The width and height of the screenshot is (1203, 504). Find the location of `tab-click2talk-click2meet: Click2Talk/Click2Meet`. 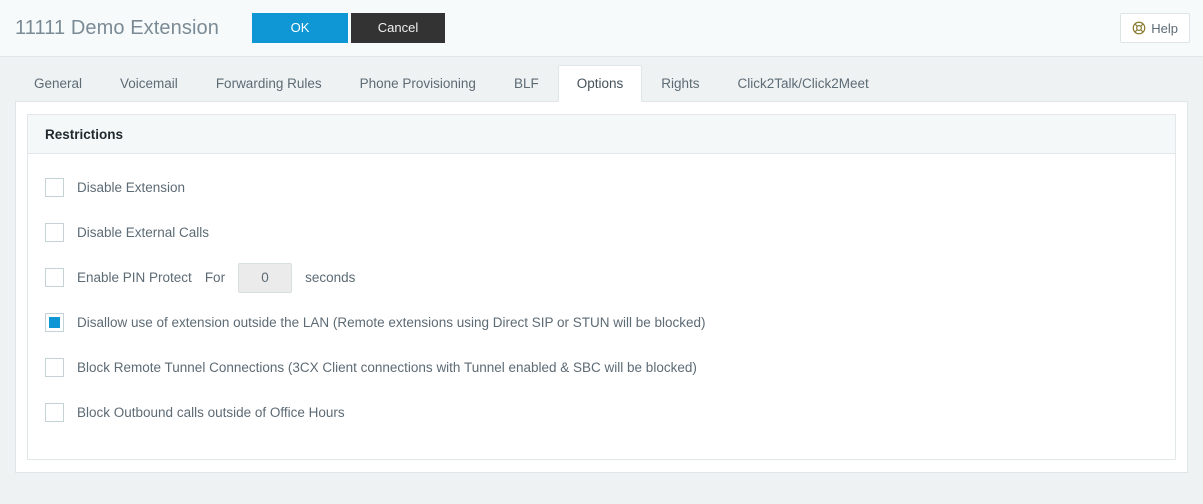

tab-click2talk-click2meet: Click2Talk/Click2Meet is located at coordinates (803, 83).